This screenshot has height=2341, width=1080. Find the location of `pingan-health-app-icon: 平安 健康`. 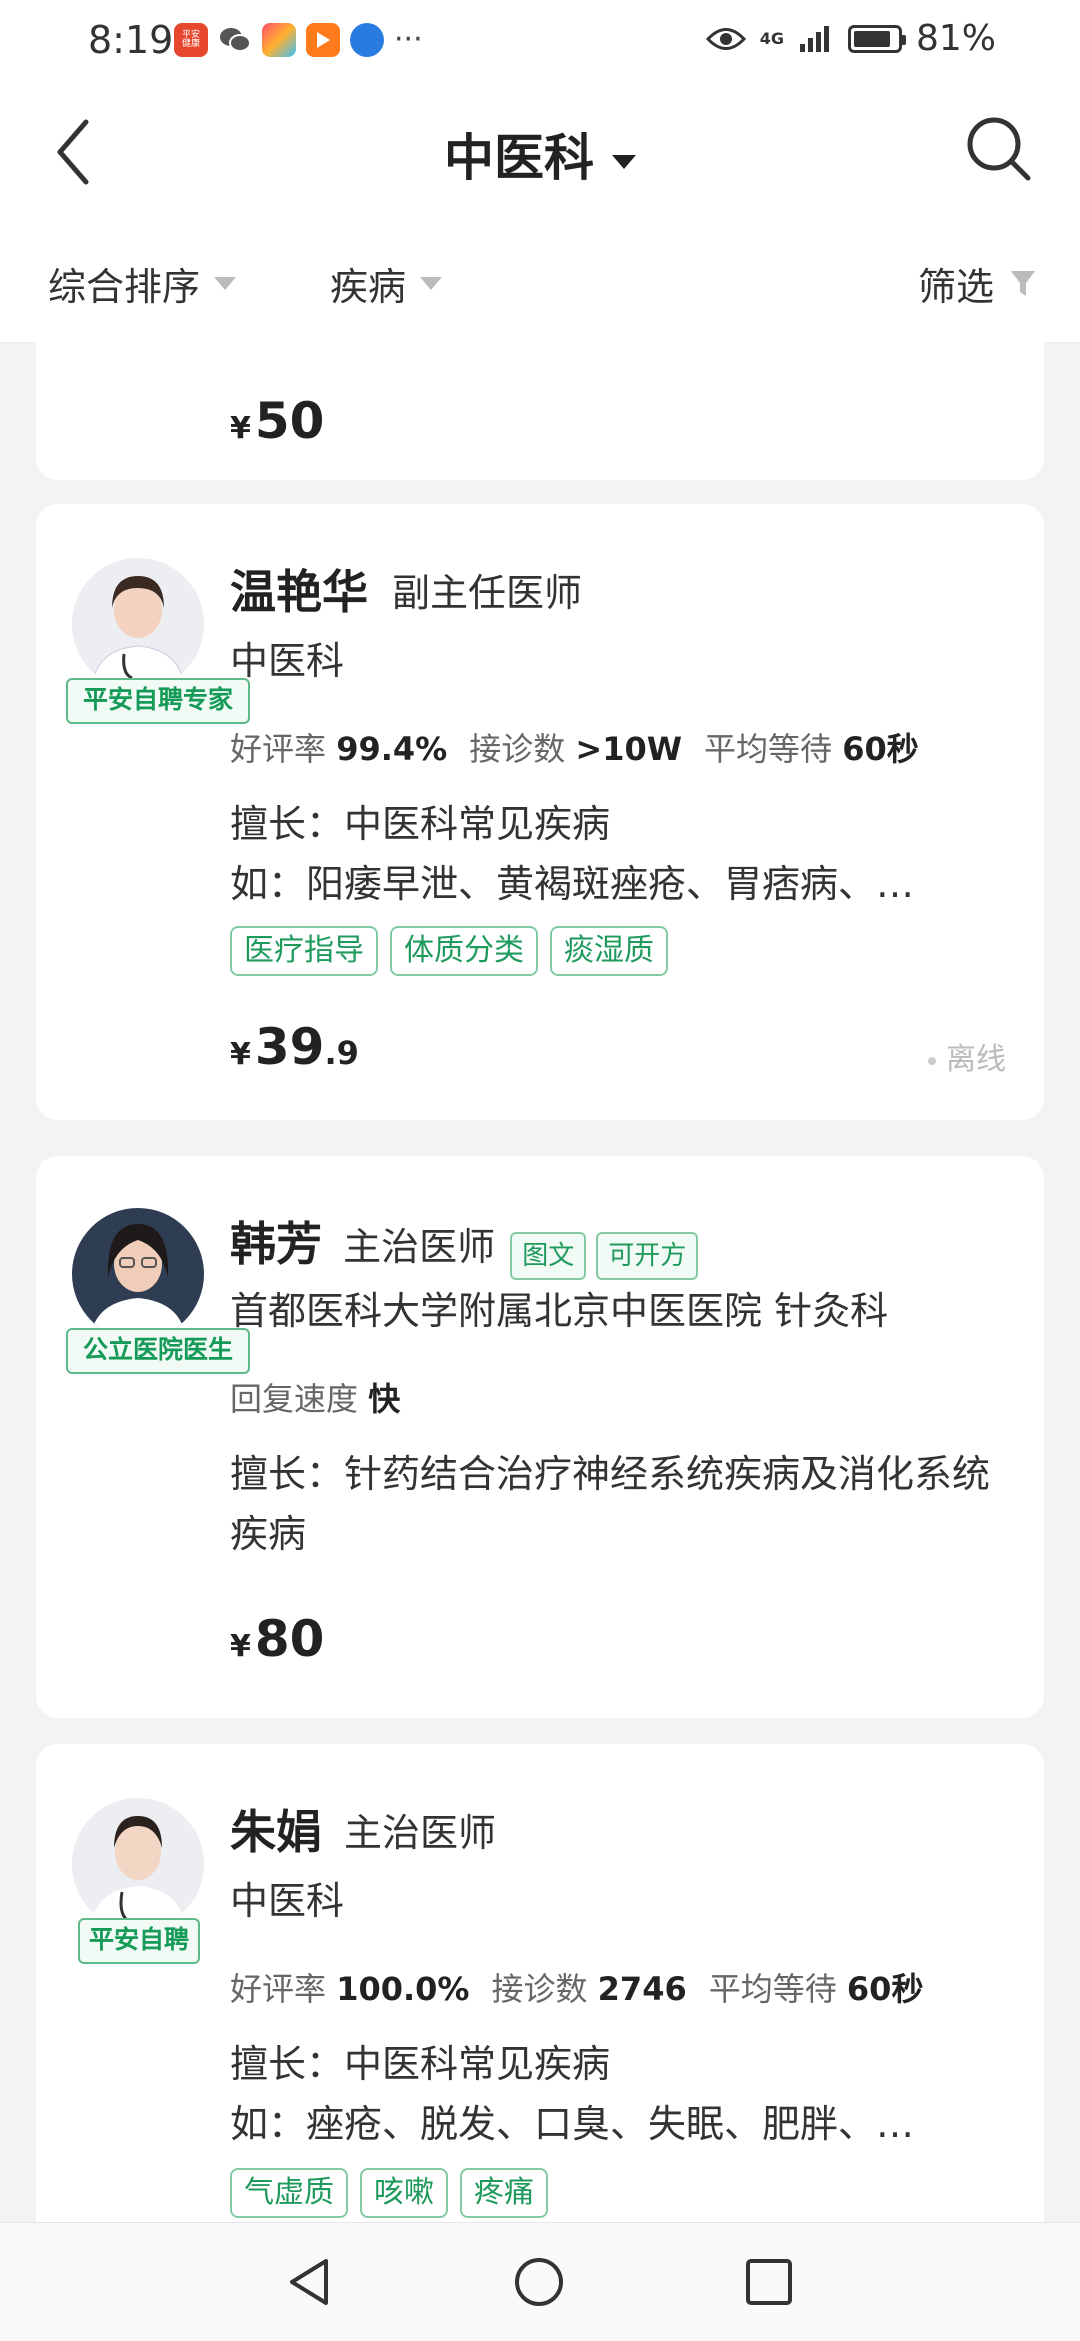

pingan-health-app-icon: 平安 健康 is located at coordinates (191, 39).